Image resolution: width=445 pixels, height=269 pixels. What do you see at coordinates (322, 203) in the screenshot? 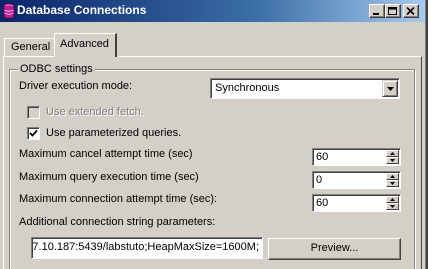
I see `connection-time-value: 60` at bounding box center [322, 203].